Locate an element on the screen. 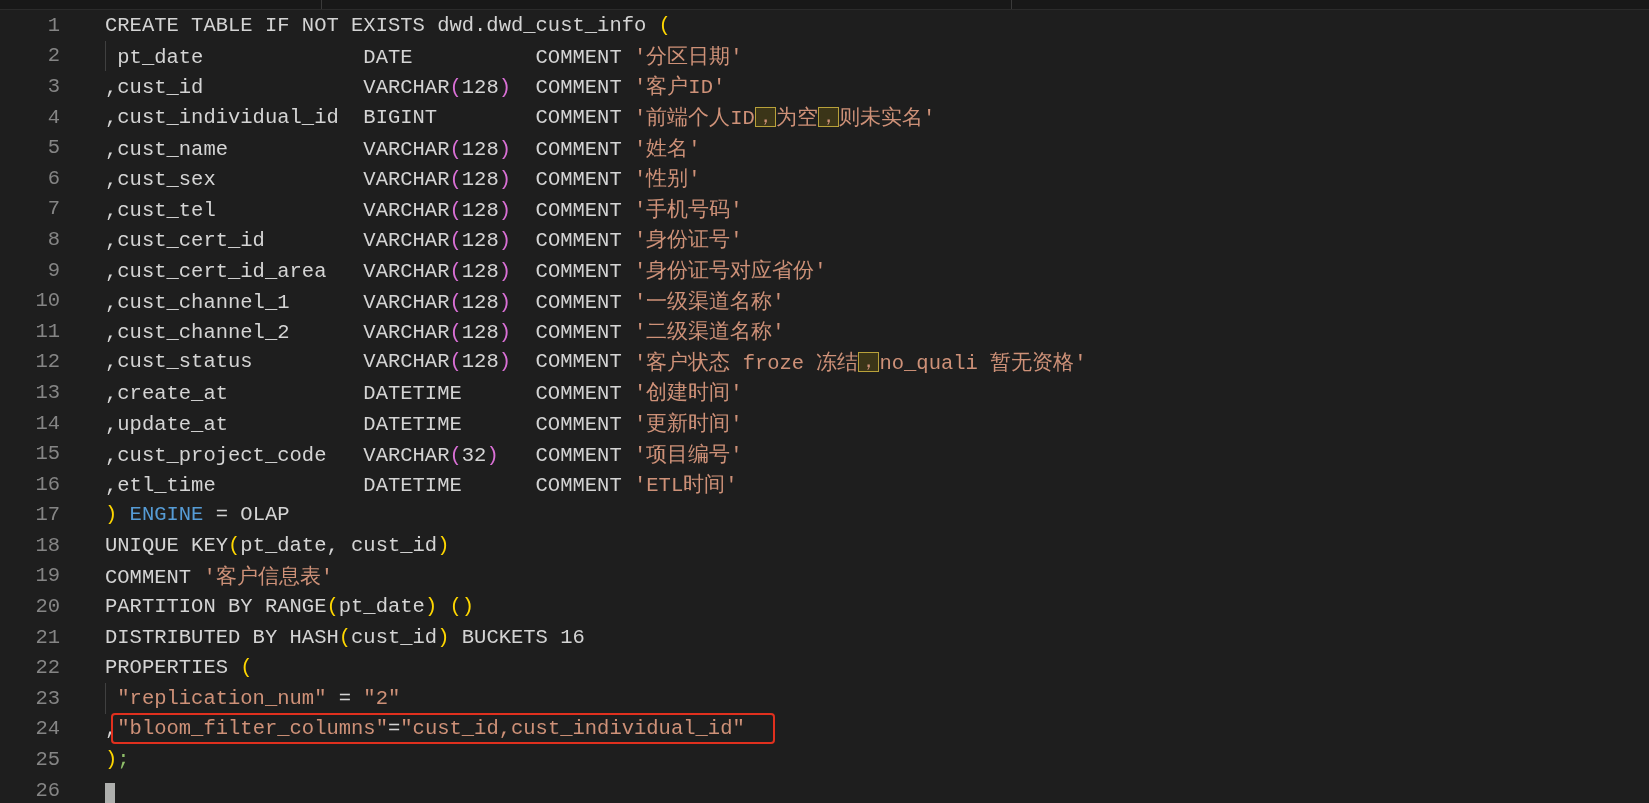  code-line: UNIQUE KEY(pt_date, cust_id) is located at coordinates (277, 545).